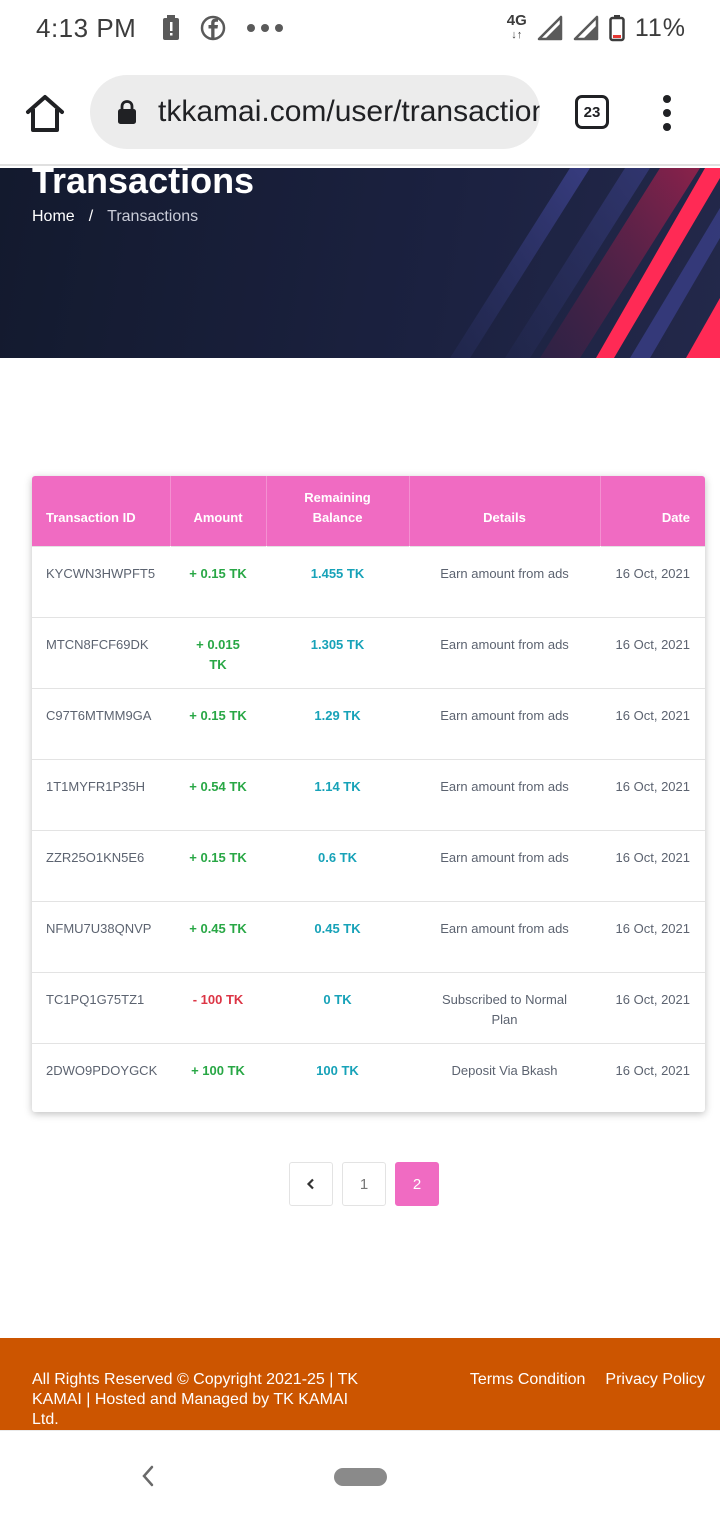 This screenshot has width=720, height=1520. Describe the element at coordinates (587, 1380) in the screenshot. I see `footer-links: Terms Condition Privacy Policy` at that location.